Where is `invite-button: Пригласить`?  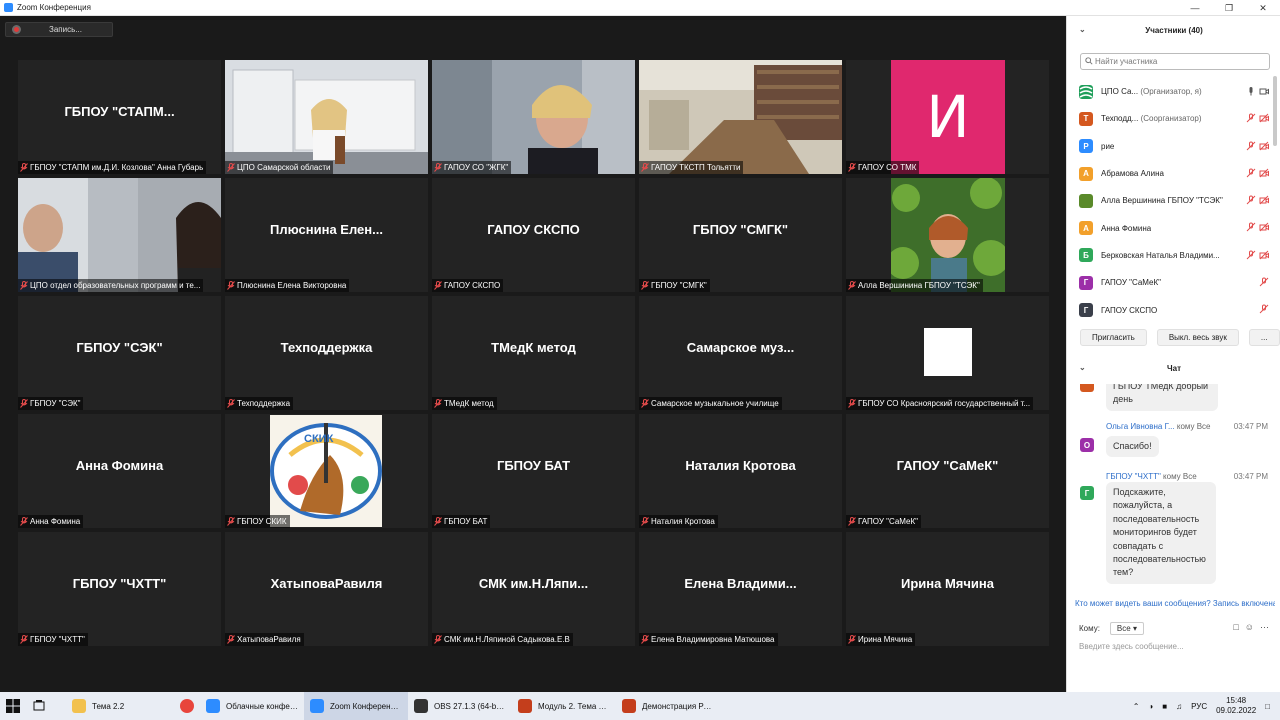
invite-button: Пригласить is located at coordinates (1113, 337).